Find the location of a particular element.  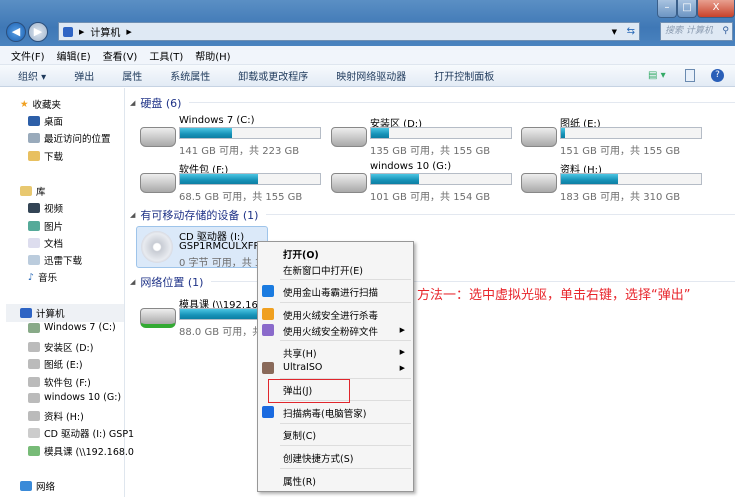

drive-info: 101 GB 可用，共 154 GB is located at coordinates (430, 197).